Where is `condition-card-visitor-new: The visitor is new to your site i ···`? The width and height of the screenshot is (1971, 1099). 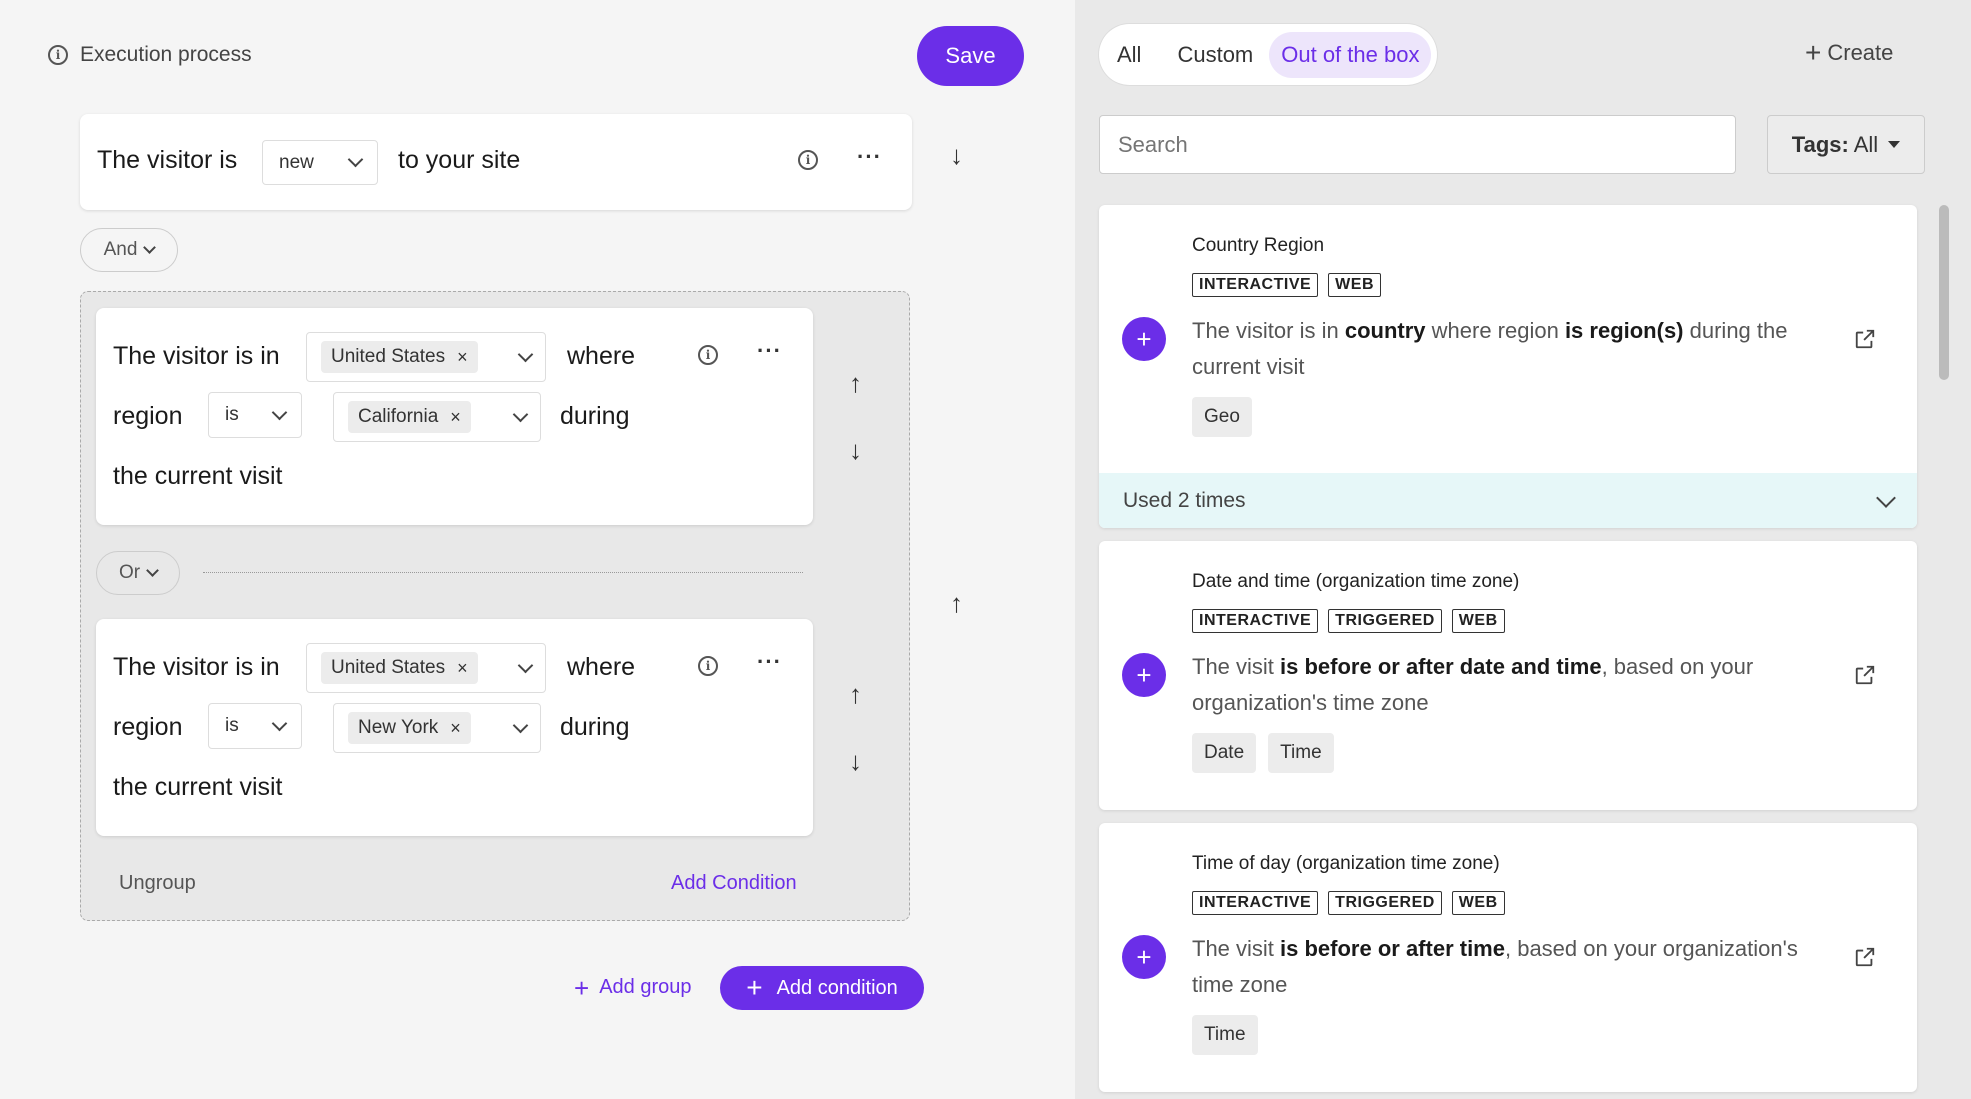 condition-card-visitor-new: The visitor is new to your site i ··· is located at coordinates (496, 162).